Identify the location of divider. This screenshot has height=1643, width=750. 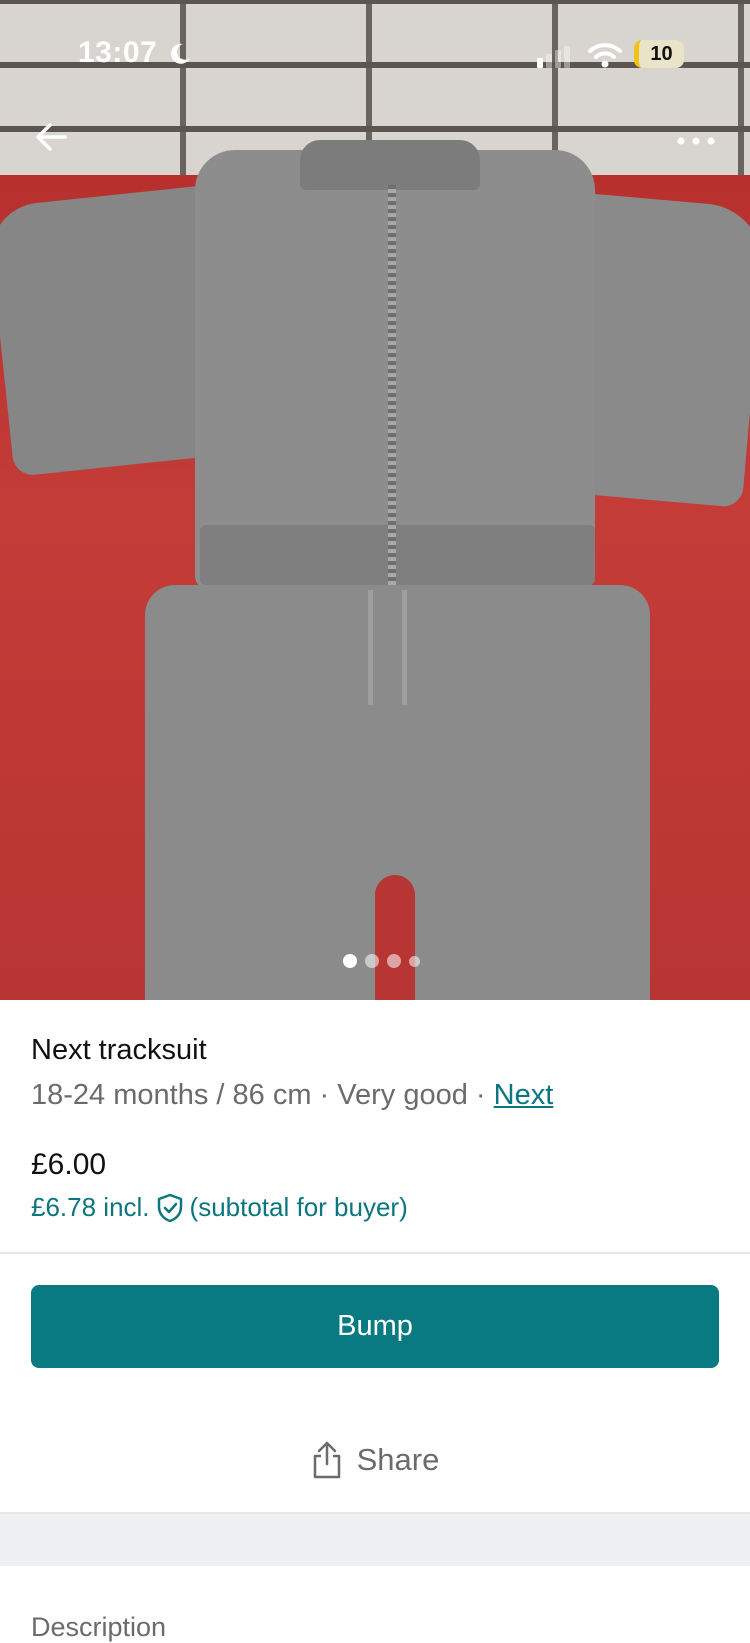
(375, 1253).